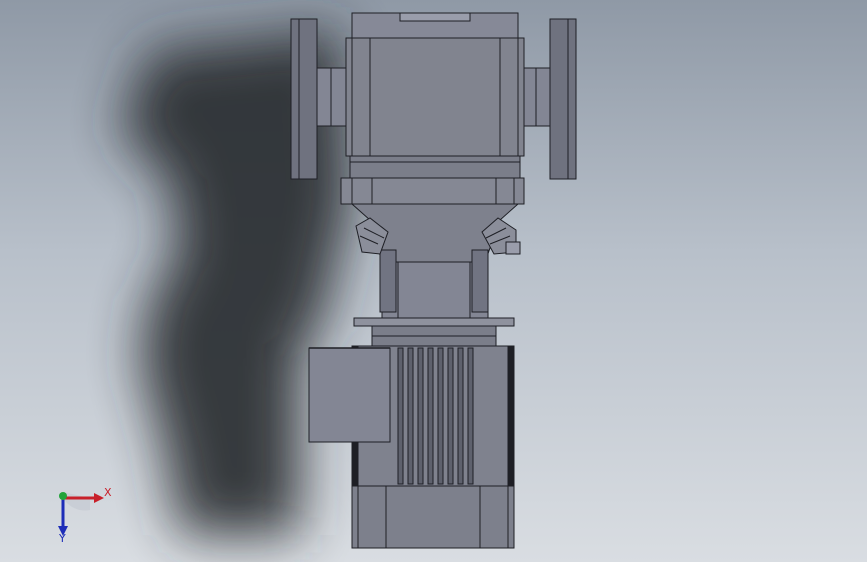  I want to click on right-flange, so click(548, 99).